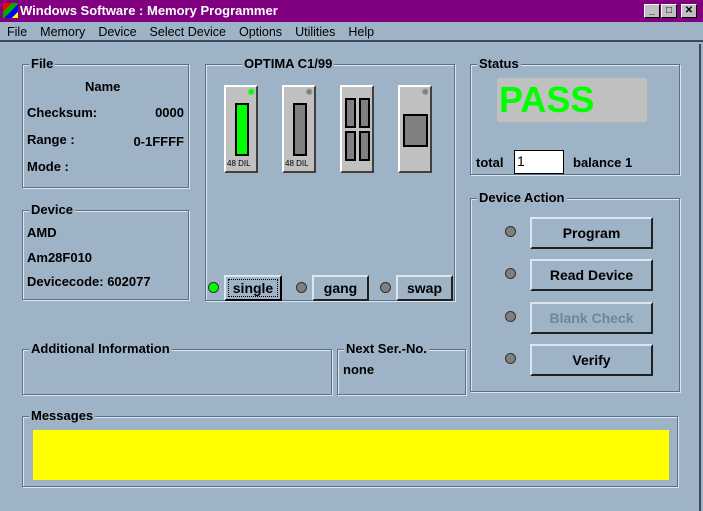  What do you see at coordinates (401, 368) in the screenshot?
I see `next-serial-group: Next Ser.-No. none` at bounding box center [401, 368].